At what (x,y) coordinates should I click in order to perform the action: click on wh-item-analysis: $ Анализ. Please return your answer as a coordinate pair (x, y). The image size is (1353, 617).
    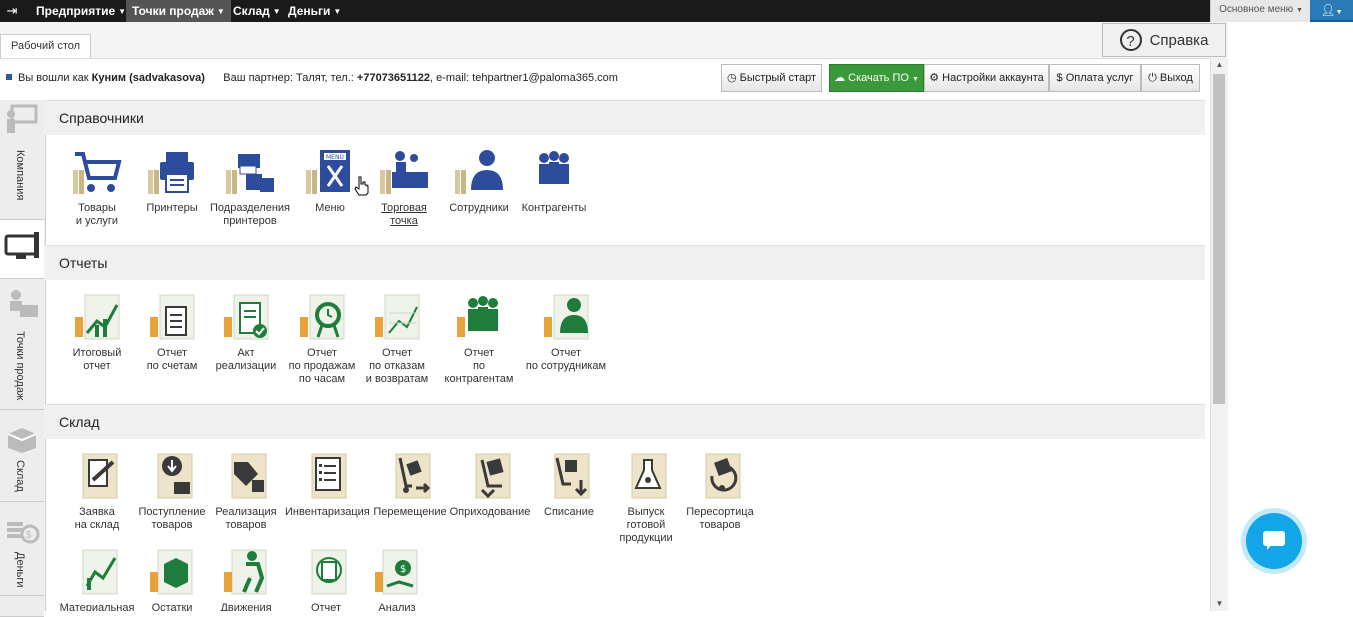
    Looking at the image, I should click on (397, 579).